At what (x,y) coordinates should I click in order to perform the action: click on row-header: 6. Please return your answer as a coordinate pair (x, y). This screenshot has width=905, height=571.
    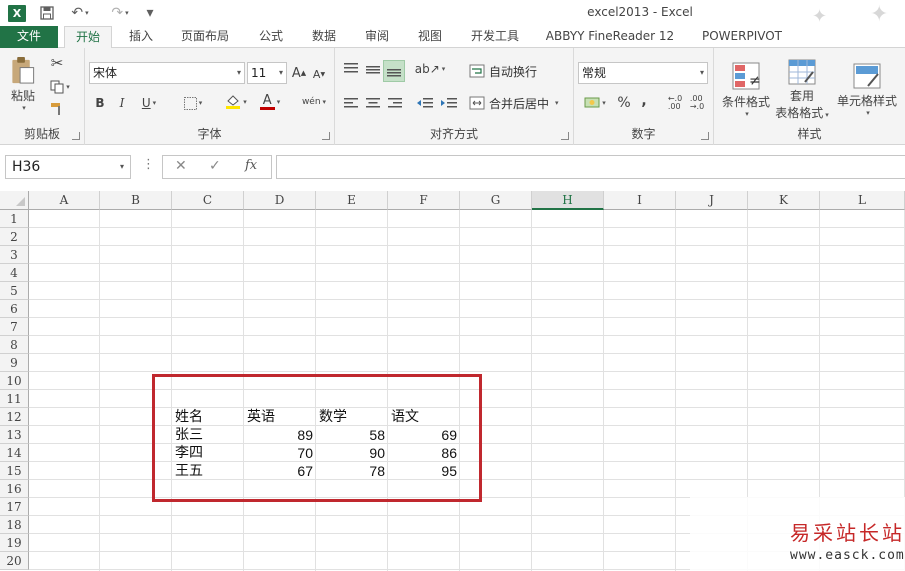
    Looking at the image, I should click on (14, 309).